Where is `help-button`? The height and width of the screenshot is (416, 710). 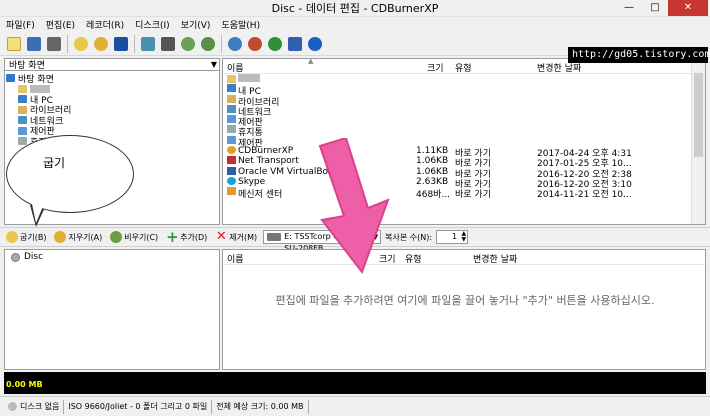 help-button is located at coordinates (294, 43).